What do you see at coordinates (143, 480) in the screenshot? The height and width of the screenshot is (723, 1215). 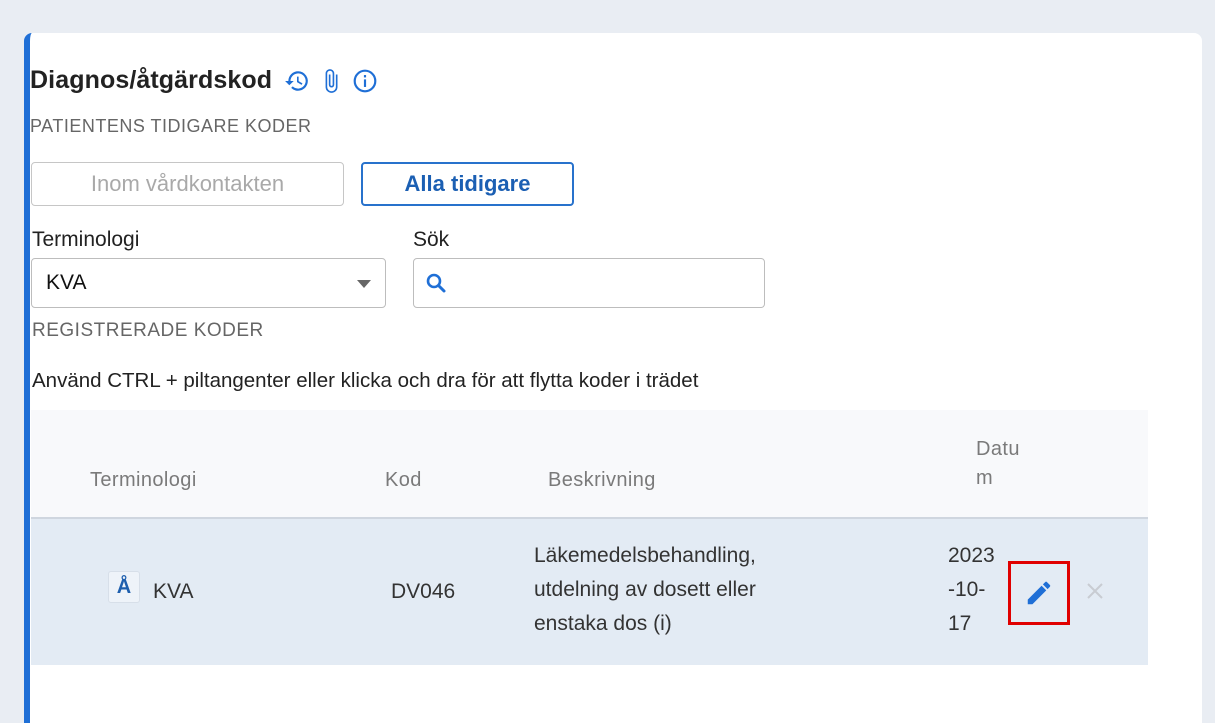 I see `column-header-terminologi: Terminologi` at bounding box center [143, 480].